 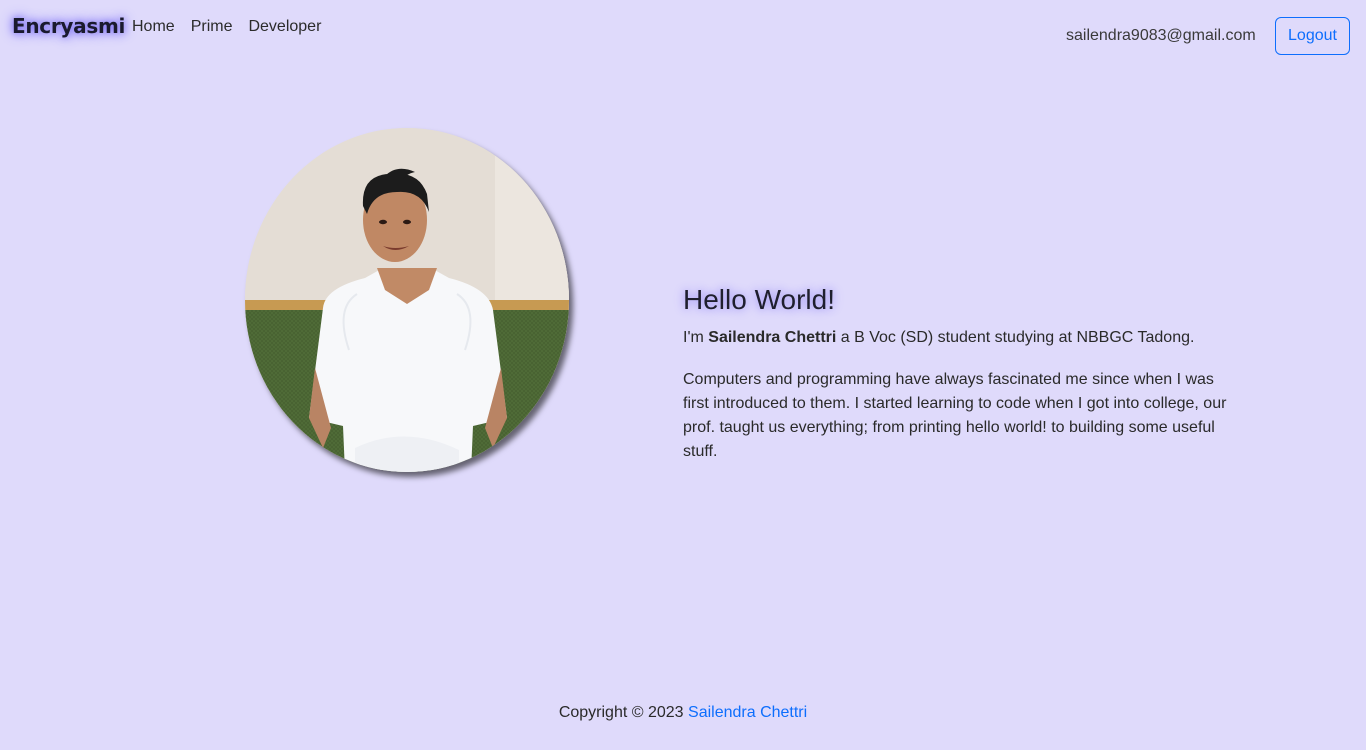 What do you see at coordinates (623, 712) in the screenshot?
I see `copyright-text: Copyright © 2023` at bounding box center [623, 712].